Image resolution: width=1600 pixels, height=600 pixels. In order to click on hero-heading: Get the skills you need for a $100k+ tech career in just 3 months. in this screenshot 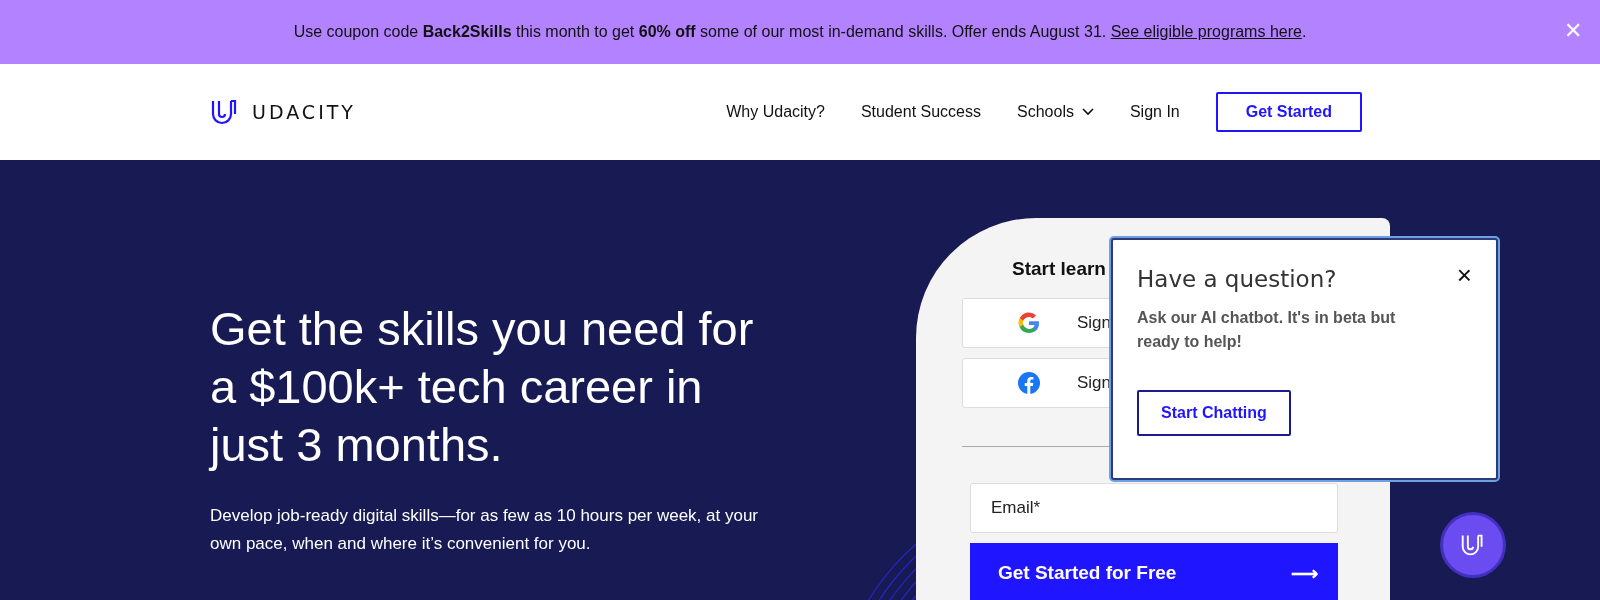, I will do `click(482, 387)`.